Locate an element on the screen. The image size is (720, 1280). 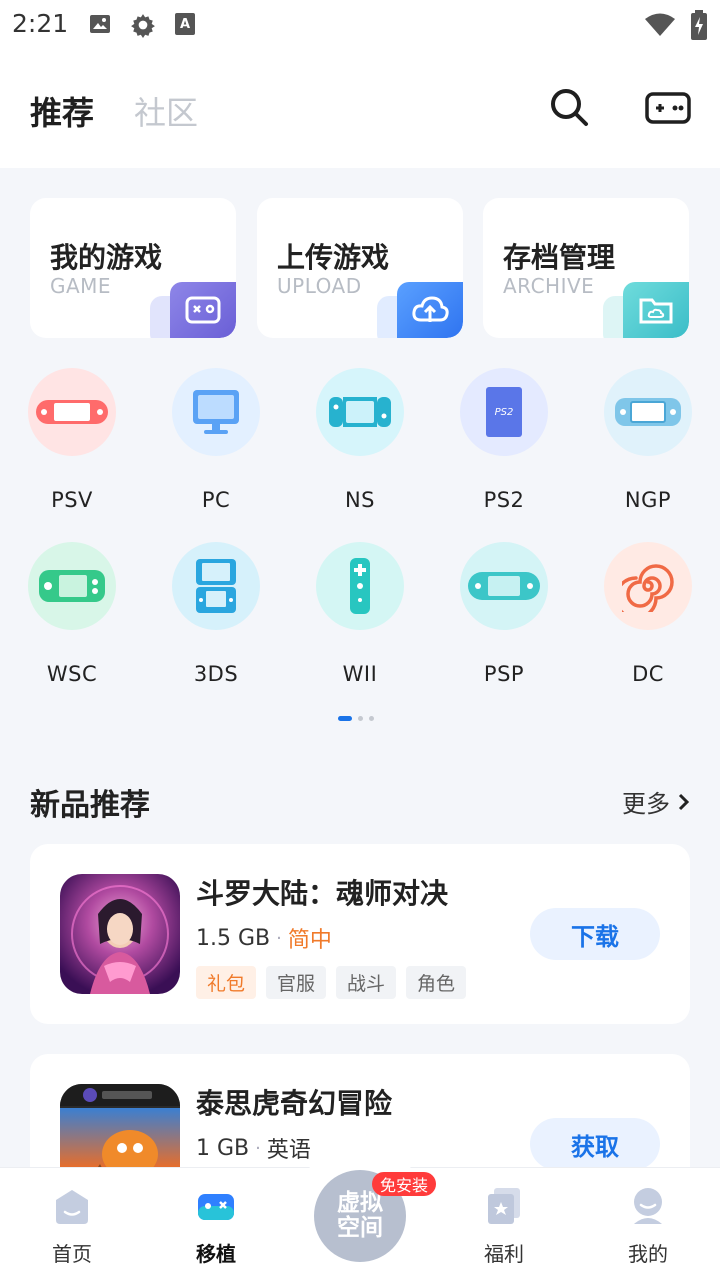
card-subtitle: GAME is located at coordinates (81, 286).